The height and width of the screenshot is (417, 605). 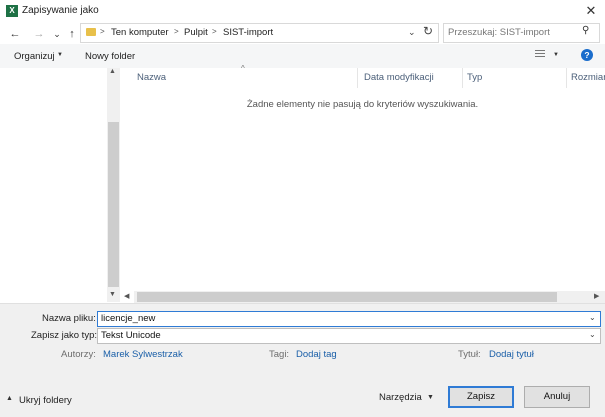 I want to click on sort-ascending-icon: ^, so click(x=243, y=68).